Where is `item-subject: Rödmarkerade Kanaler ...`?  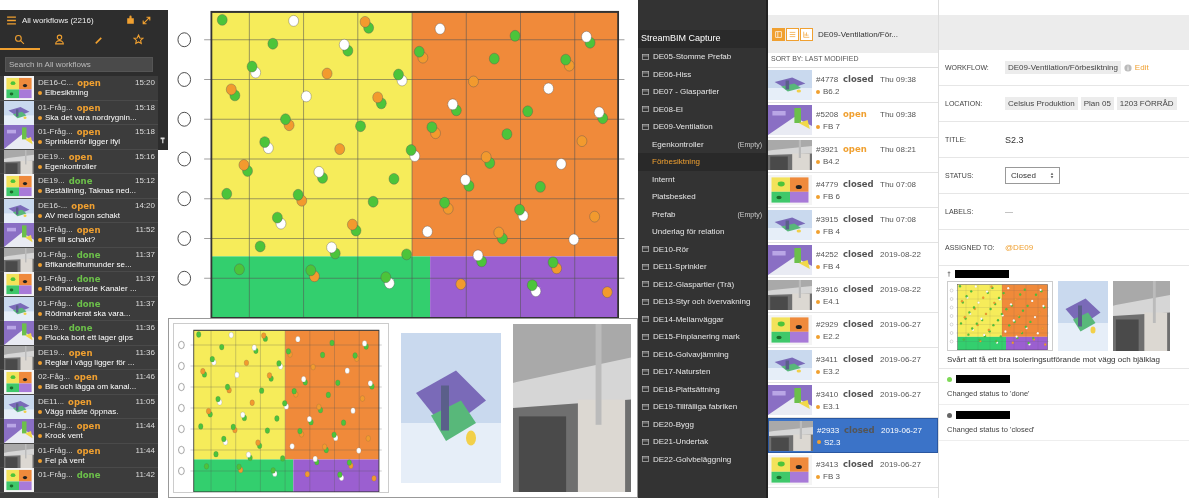
item-subject: Rödmarkerade Kanaler ... is located at coordinates (91, 289).